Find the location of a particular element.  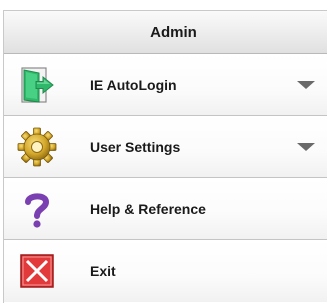

gear-icon is located at coordinates (37, 147).